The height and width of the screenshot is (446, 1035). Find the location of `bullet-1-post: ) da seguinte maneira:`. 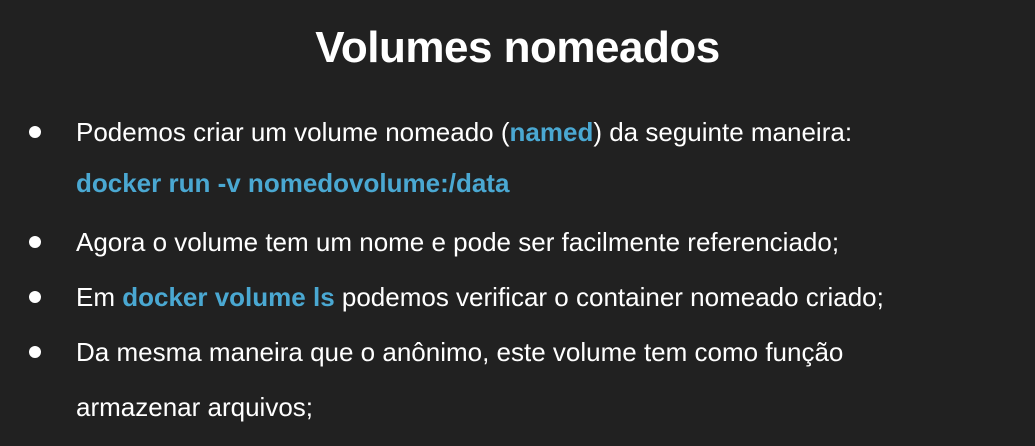

bullet-1-post: ) da seguinte maneira: is located at coordinates (723, 132).